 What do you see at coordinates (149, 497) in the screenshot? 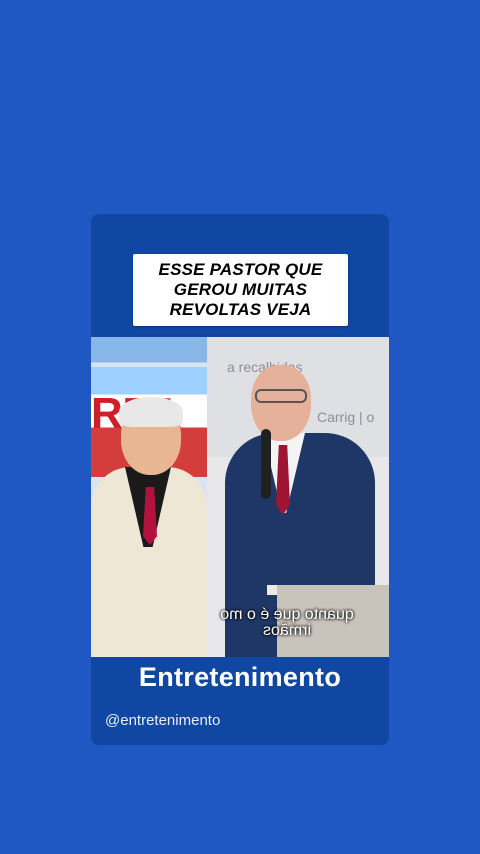
I see `left-video-panel: RTA` at bounding box center [149, 497].